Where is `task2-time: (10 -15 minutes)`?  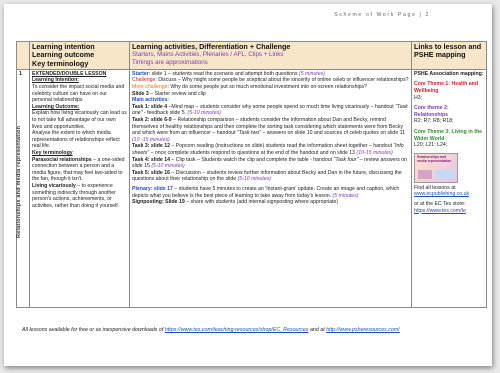 task2-time: (10 -15 minutes) is located at coordinates (151, 139).